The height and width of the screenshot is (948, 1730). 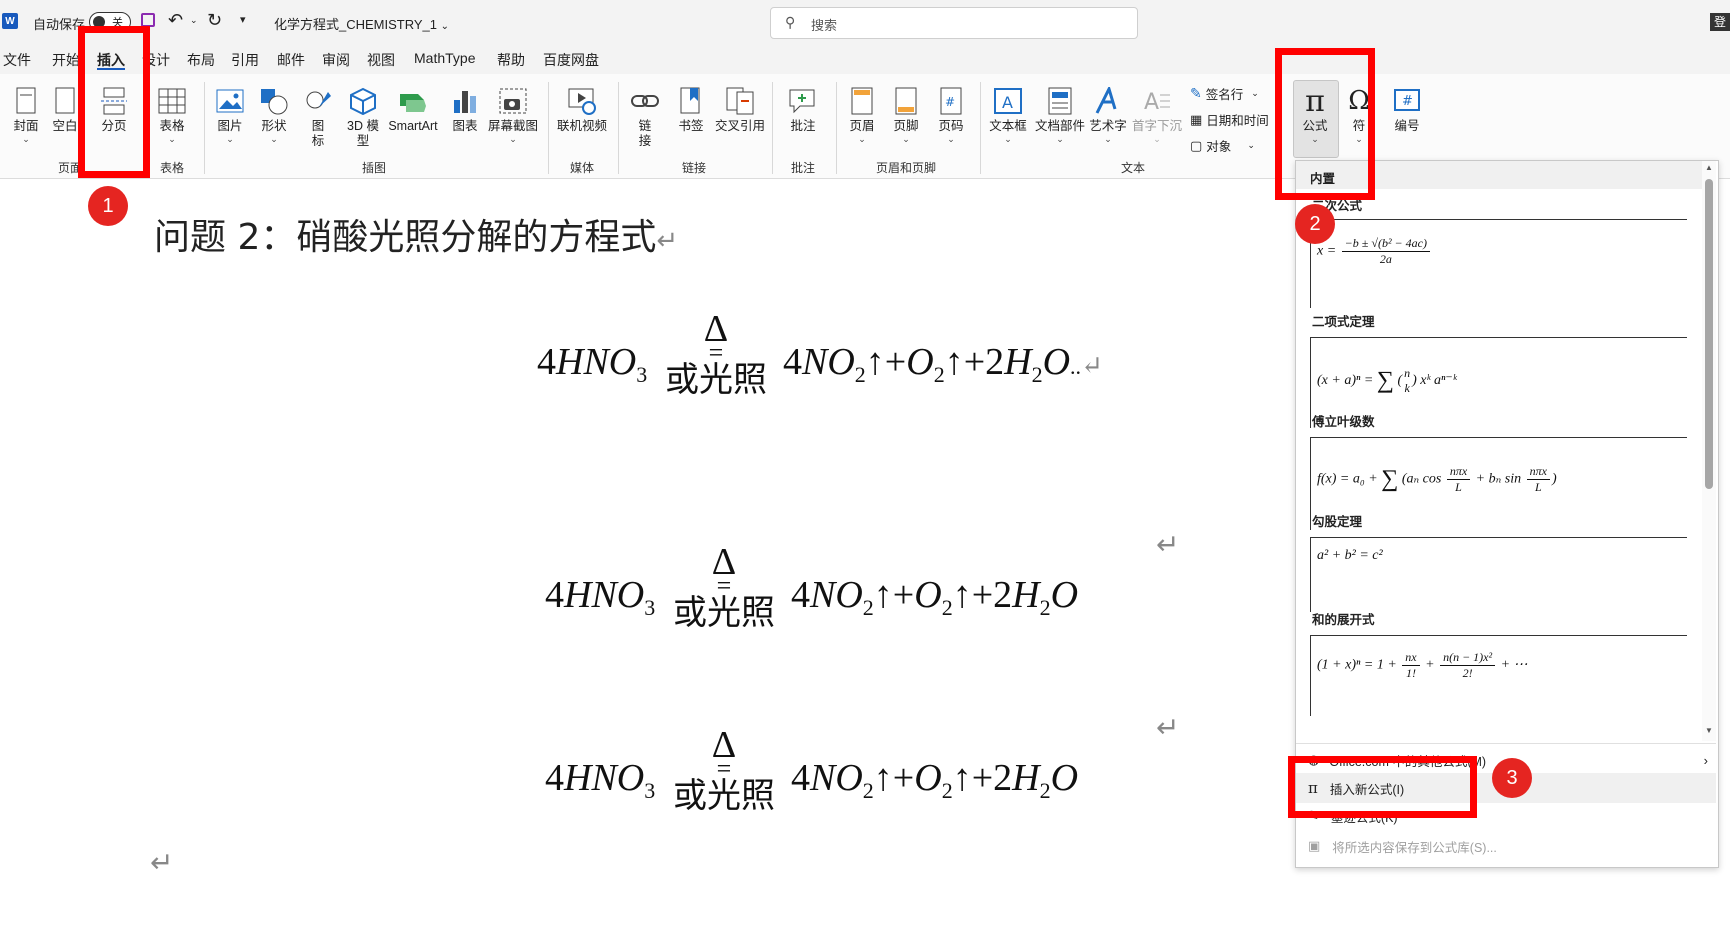 I want to click on tab-mathtype: MathType, so click(x=444, y=58).